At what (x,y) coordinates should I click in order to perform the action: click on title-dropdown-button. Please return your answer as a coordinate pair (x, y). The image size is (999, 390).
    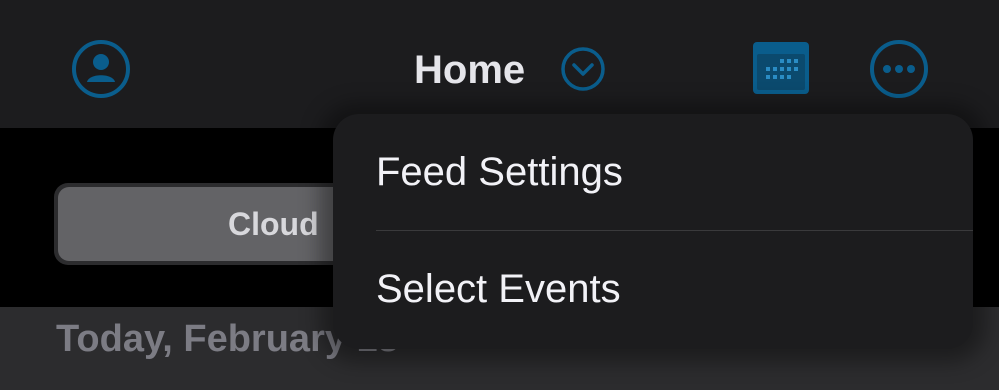
    Looking at the image, I should click on (583, 71).